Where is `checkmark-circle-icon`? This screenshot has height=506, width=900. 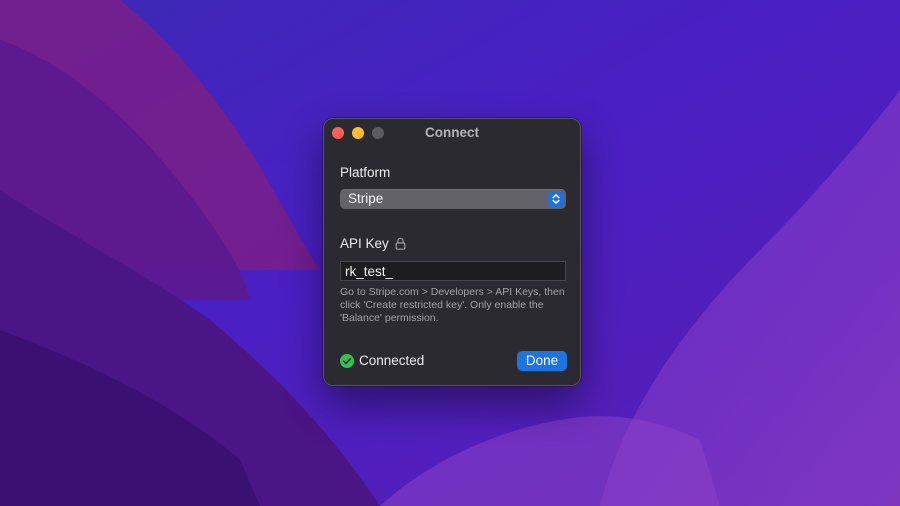 checkmark-circle-icon is located at coordinates (347, 360).